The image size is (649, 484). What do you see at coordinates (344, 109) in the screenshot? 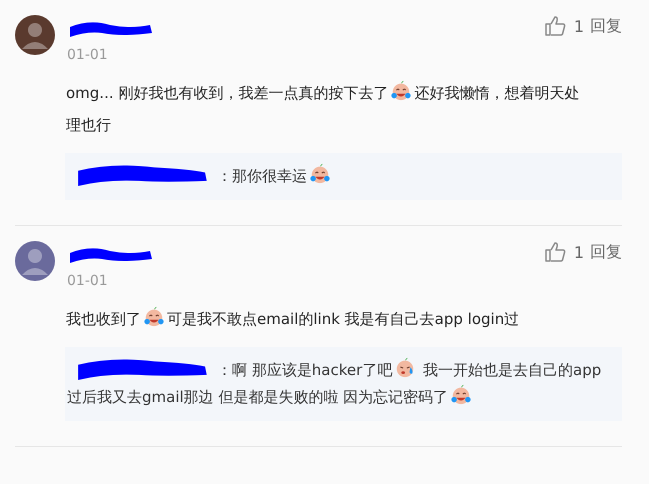
I see `comment-text: omg... 刚好我也有收到，我差一点真的按下去了 还好我懒惰，想着明天处理也行` at bounding box center [344, 109].